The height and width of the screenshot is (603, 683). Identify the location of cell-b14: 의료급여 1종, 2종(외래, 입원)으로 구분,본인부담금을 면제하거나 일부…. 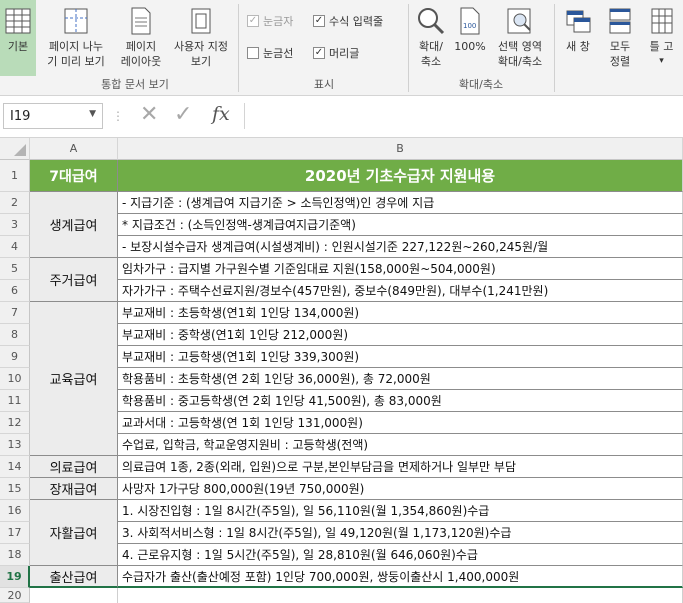
(400, 467).